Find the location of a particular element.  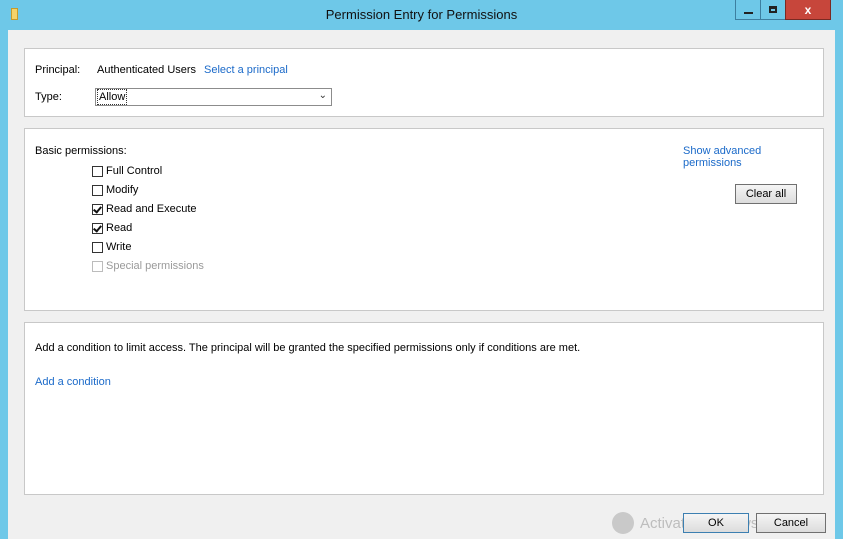

window-title: Permission Entry for Permissions is located at coordinates (421, 14).